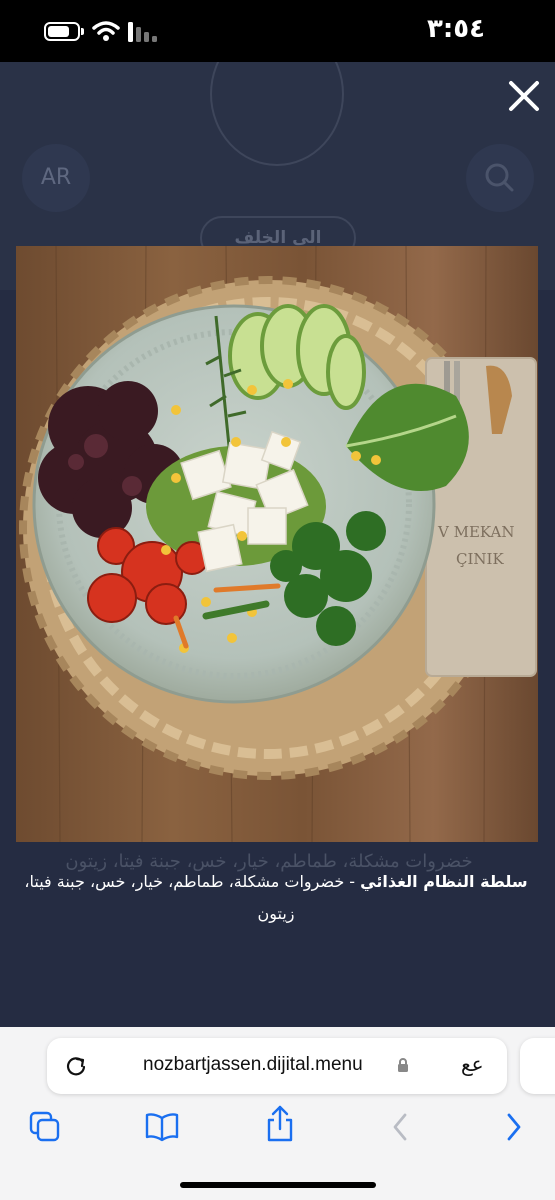  I want to click on home-indicator, so click(278, 1185).